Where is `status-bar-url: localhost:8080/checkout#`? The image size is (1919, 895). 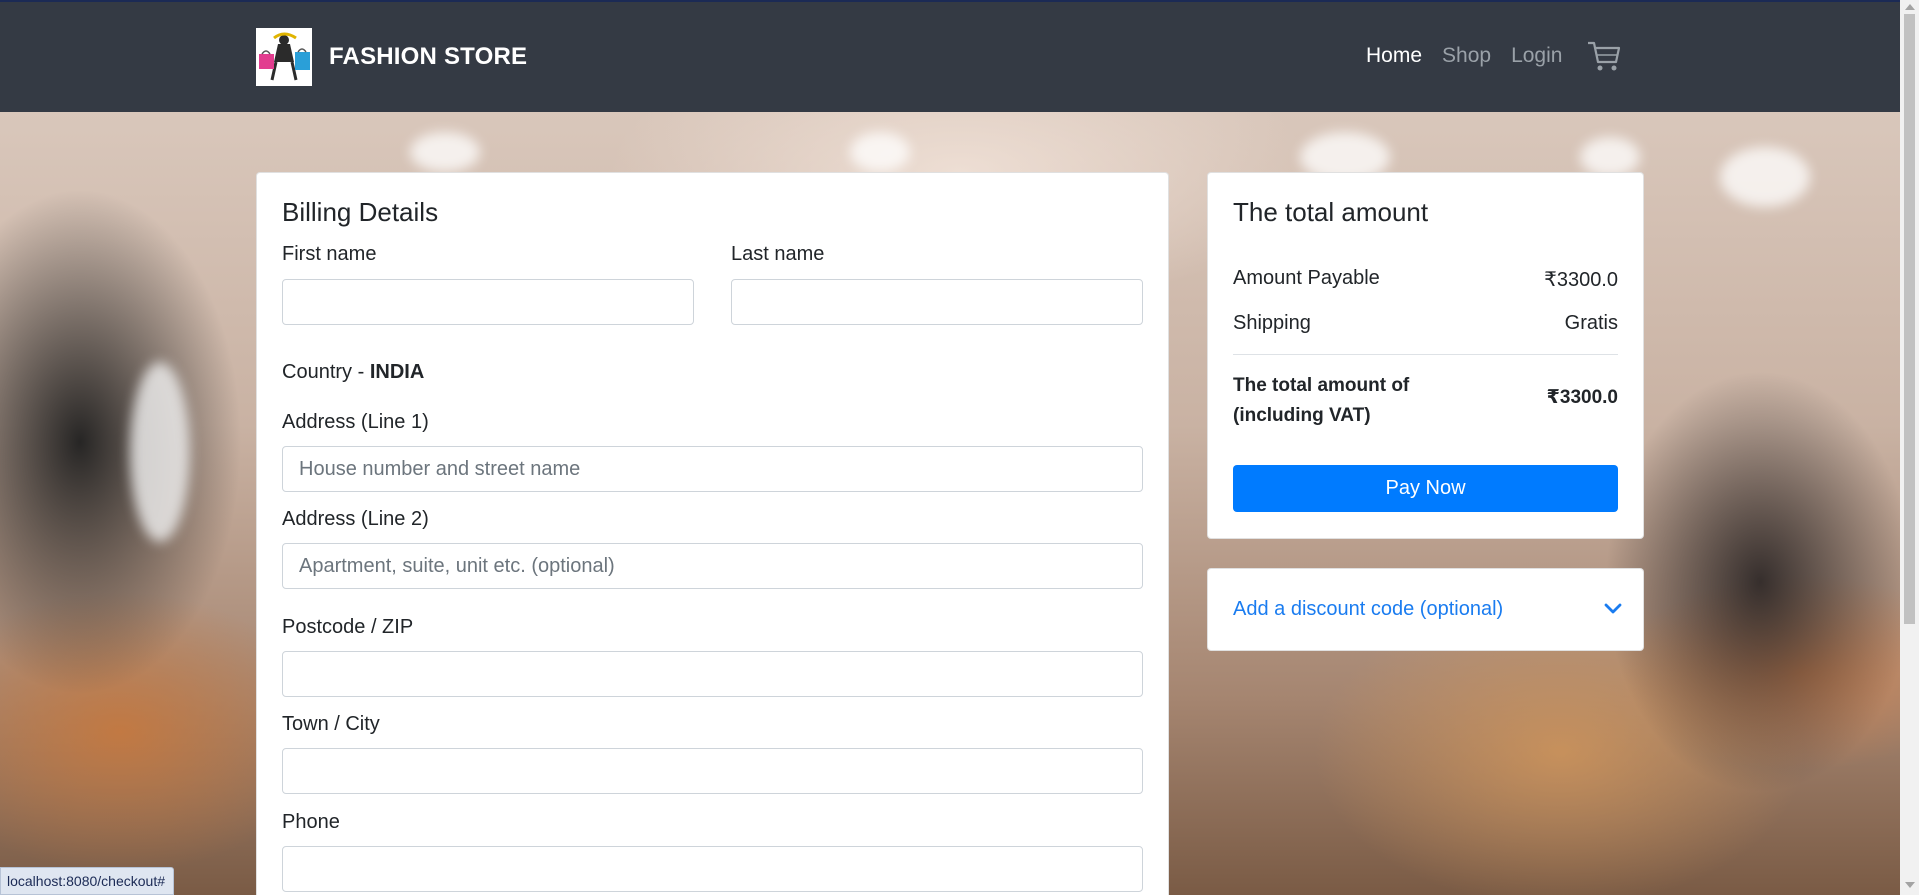 status-bar-url: localhost:8080/checkout# is located at coordinates (87, 881).